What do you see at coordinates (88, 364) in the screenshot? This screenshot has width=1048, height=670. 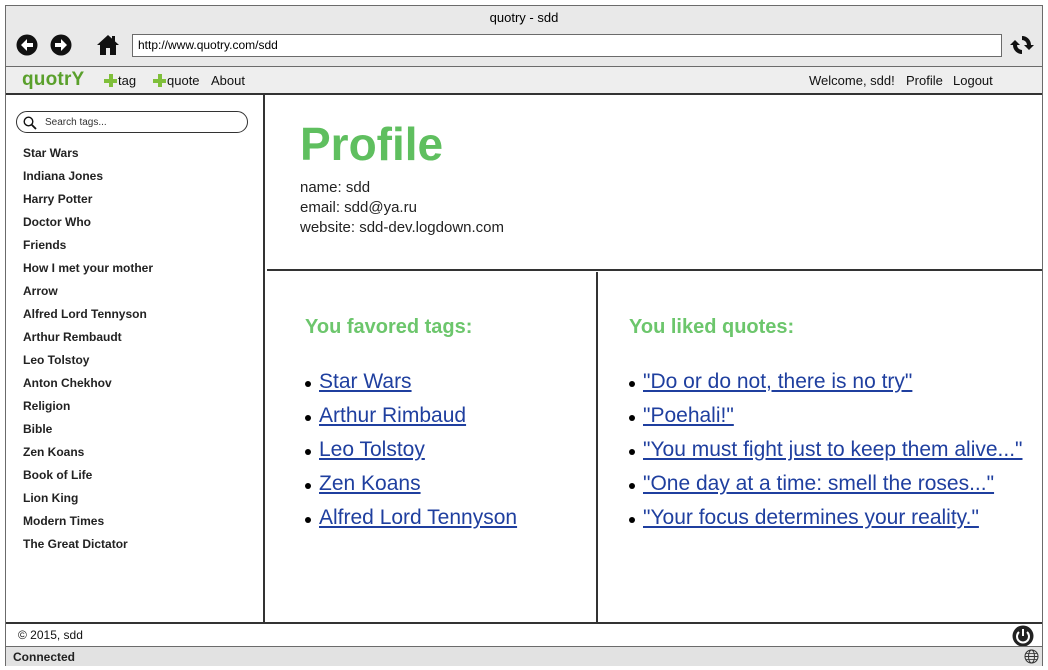 I see `sidebar-tag-item: Leo Tolstoy` at bounding box center [88, 364].